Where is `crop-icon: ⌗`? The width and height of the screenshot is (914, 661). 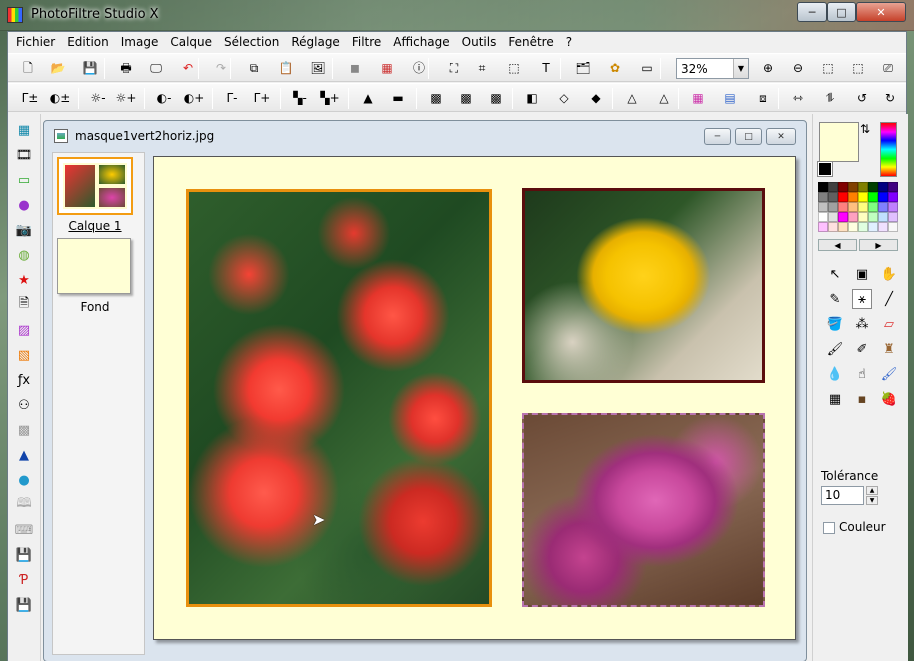 crop-icon: ⌗ is located at coordinates (482, 68).